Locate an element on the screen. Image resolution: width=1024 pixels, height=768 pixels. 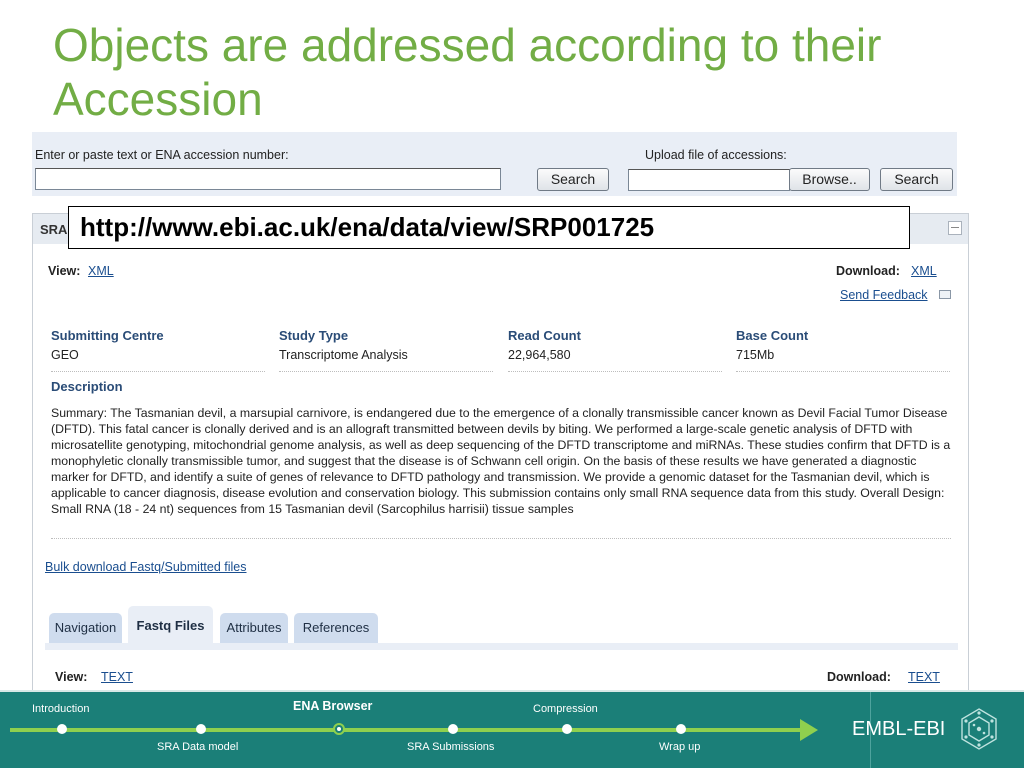
field-value-study-type: Transcriptome Analysis is located at coordinates (343, 355).